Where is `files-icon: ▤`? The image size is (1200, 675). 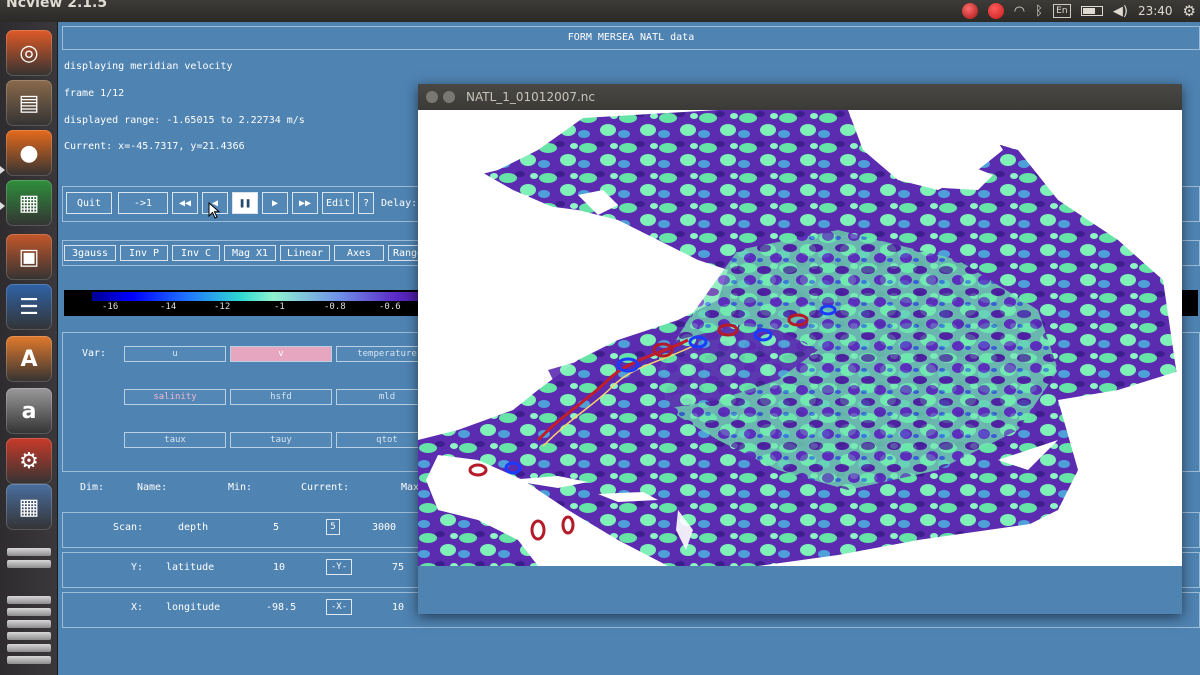 files-icon: ▤ is located at coordinates (29, 103).